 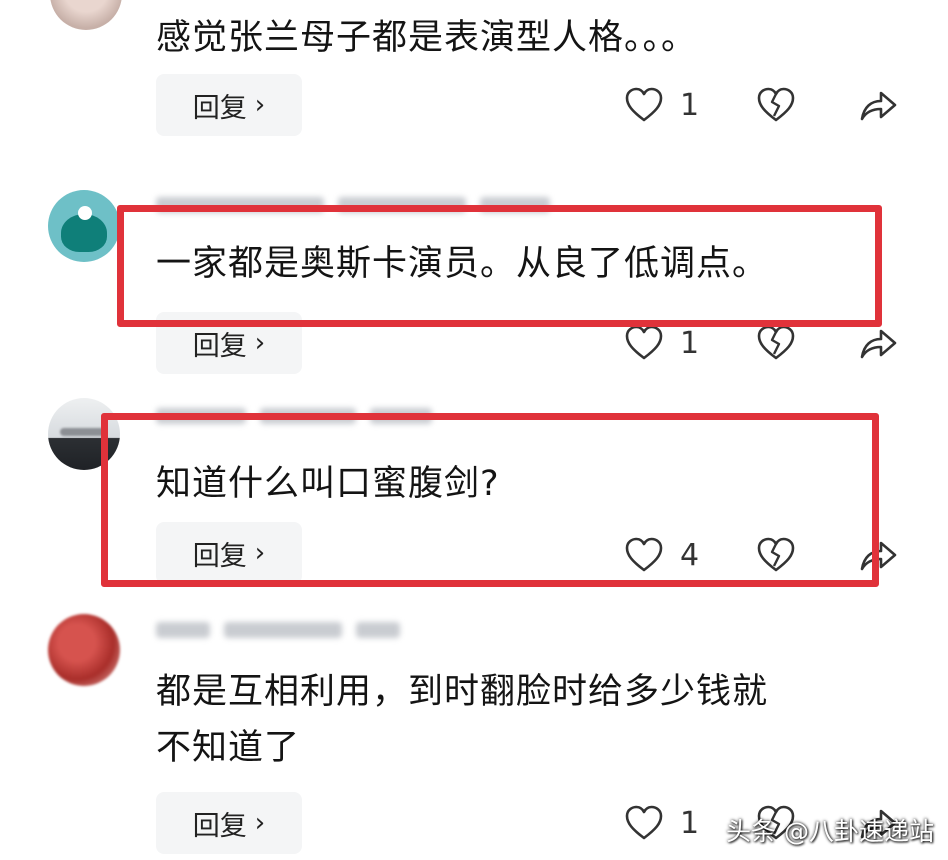 I want to click on comment-text: 知道什么叫口蜜腹剑?, so click(x=328, y=484).